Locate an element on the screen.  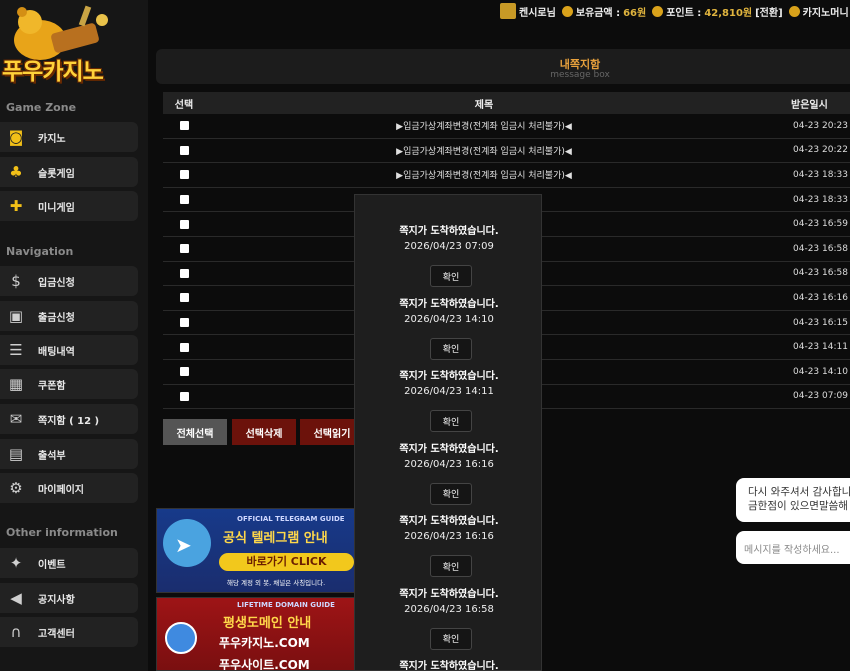
sidebar-item-casino: ◙ 카지노 is located at coordinates (69, 137).